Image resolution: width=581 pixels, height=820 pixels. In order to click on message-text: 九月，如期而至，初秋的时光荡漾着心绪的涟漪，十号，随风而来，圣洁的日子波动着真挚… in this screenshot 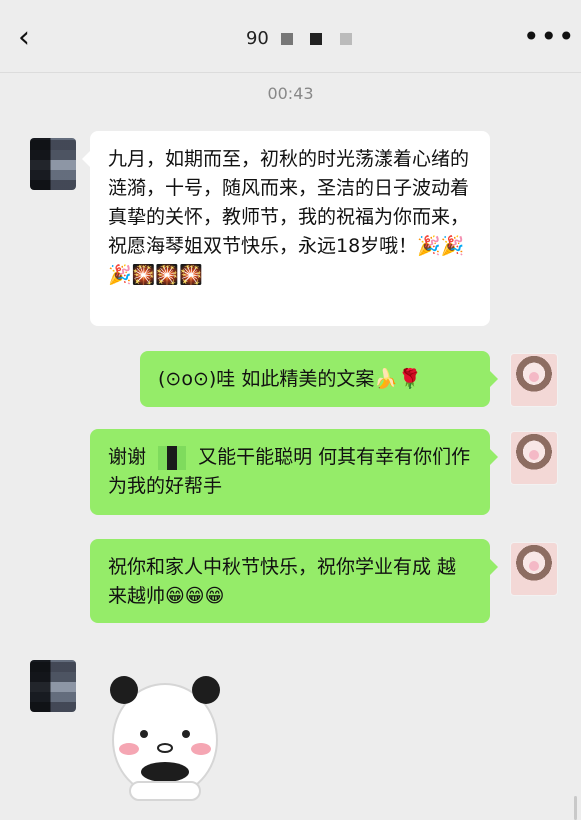, I will do `click(289, 217)`.